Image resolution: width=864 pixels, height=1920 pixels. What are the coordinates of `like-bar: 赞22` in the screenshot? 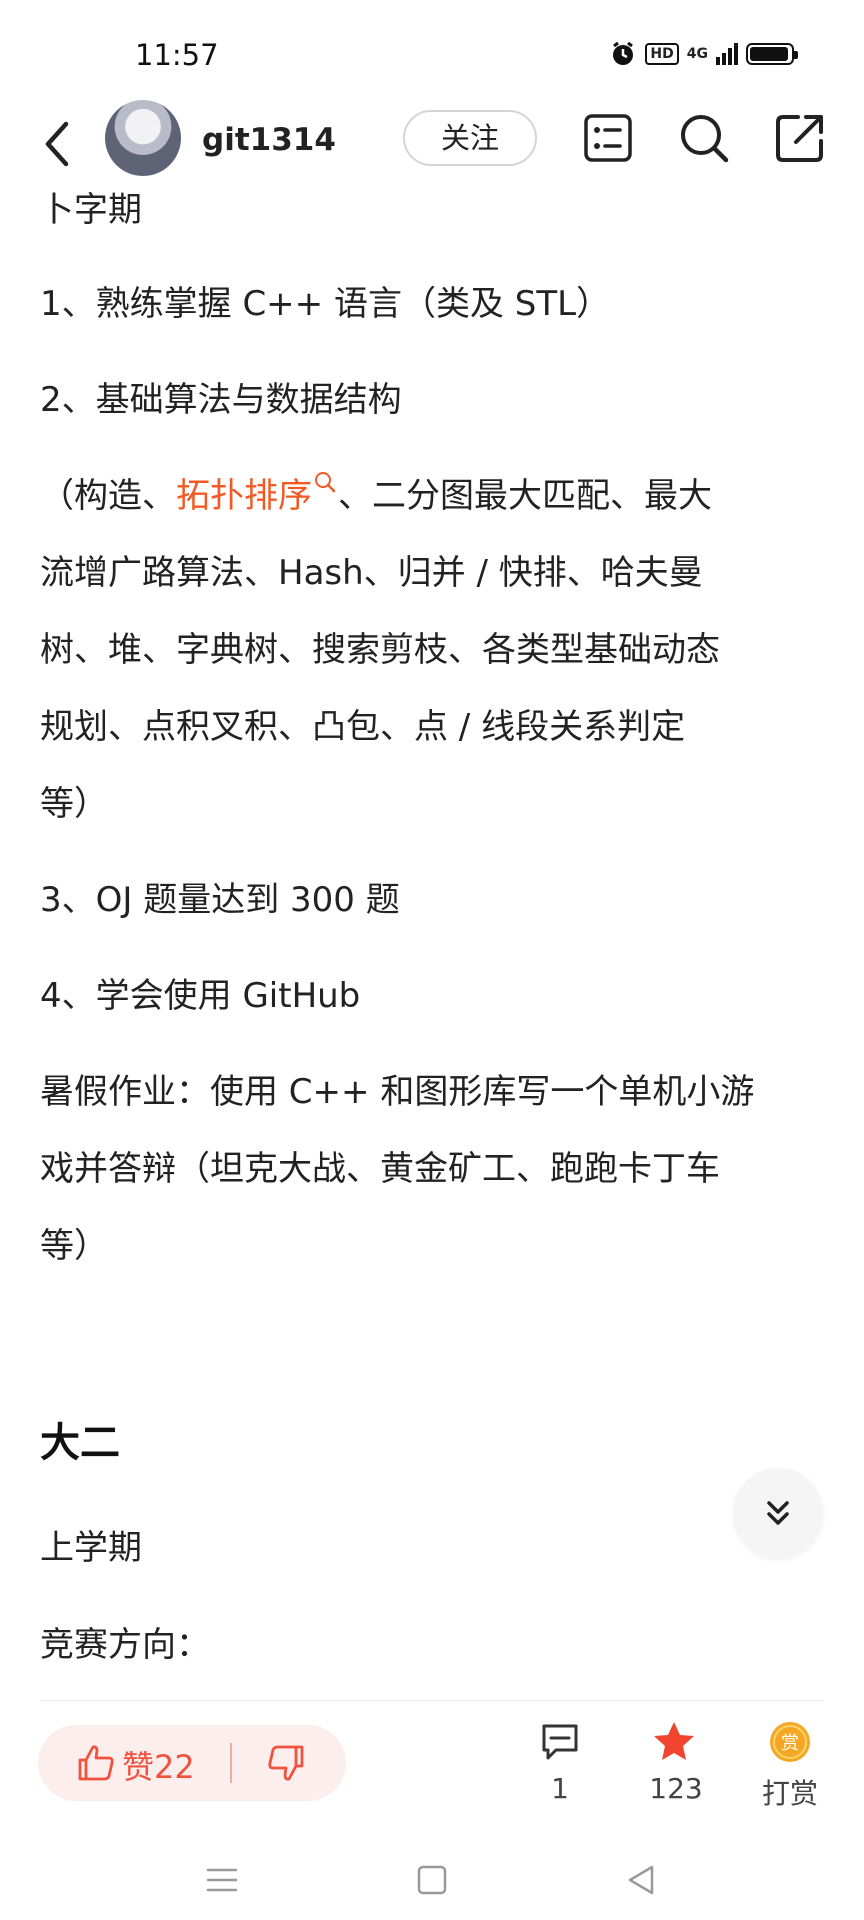 It's located at (192, 1763).